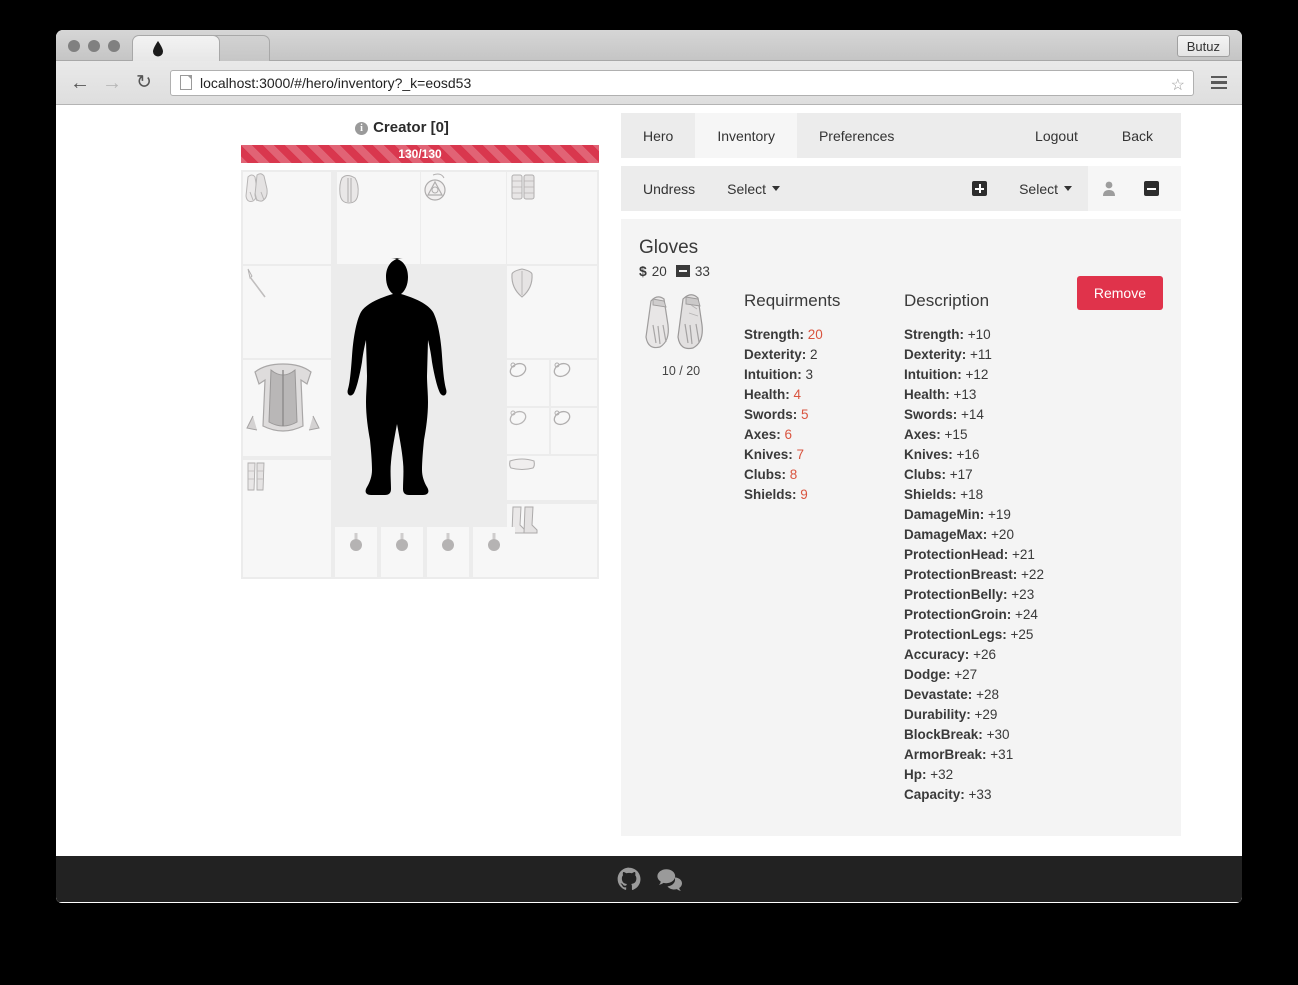 The width and height of the screenshot is (1298, 985). What do you see at coordinates (287, 408) in the screenshot?
I see `armor-slot` at bounding box center [287, 408].